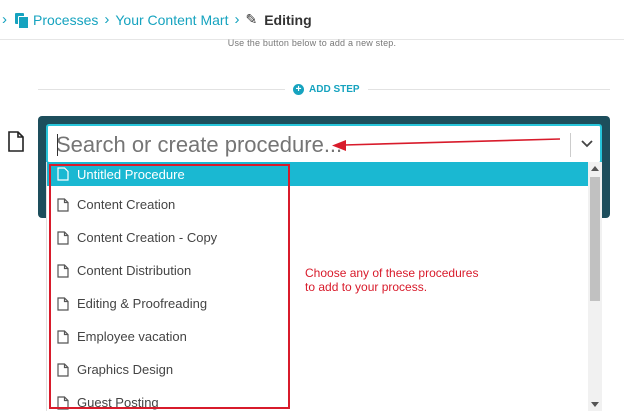  I want to click on scroll-thumb, so click(595, 239).